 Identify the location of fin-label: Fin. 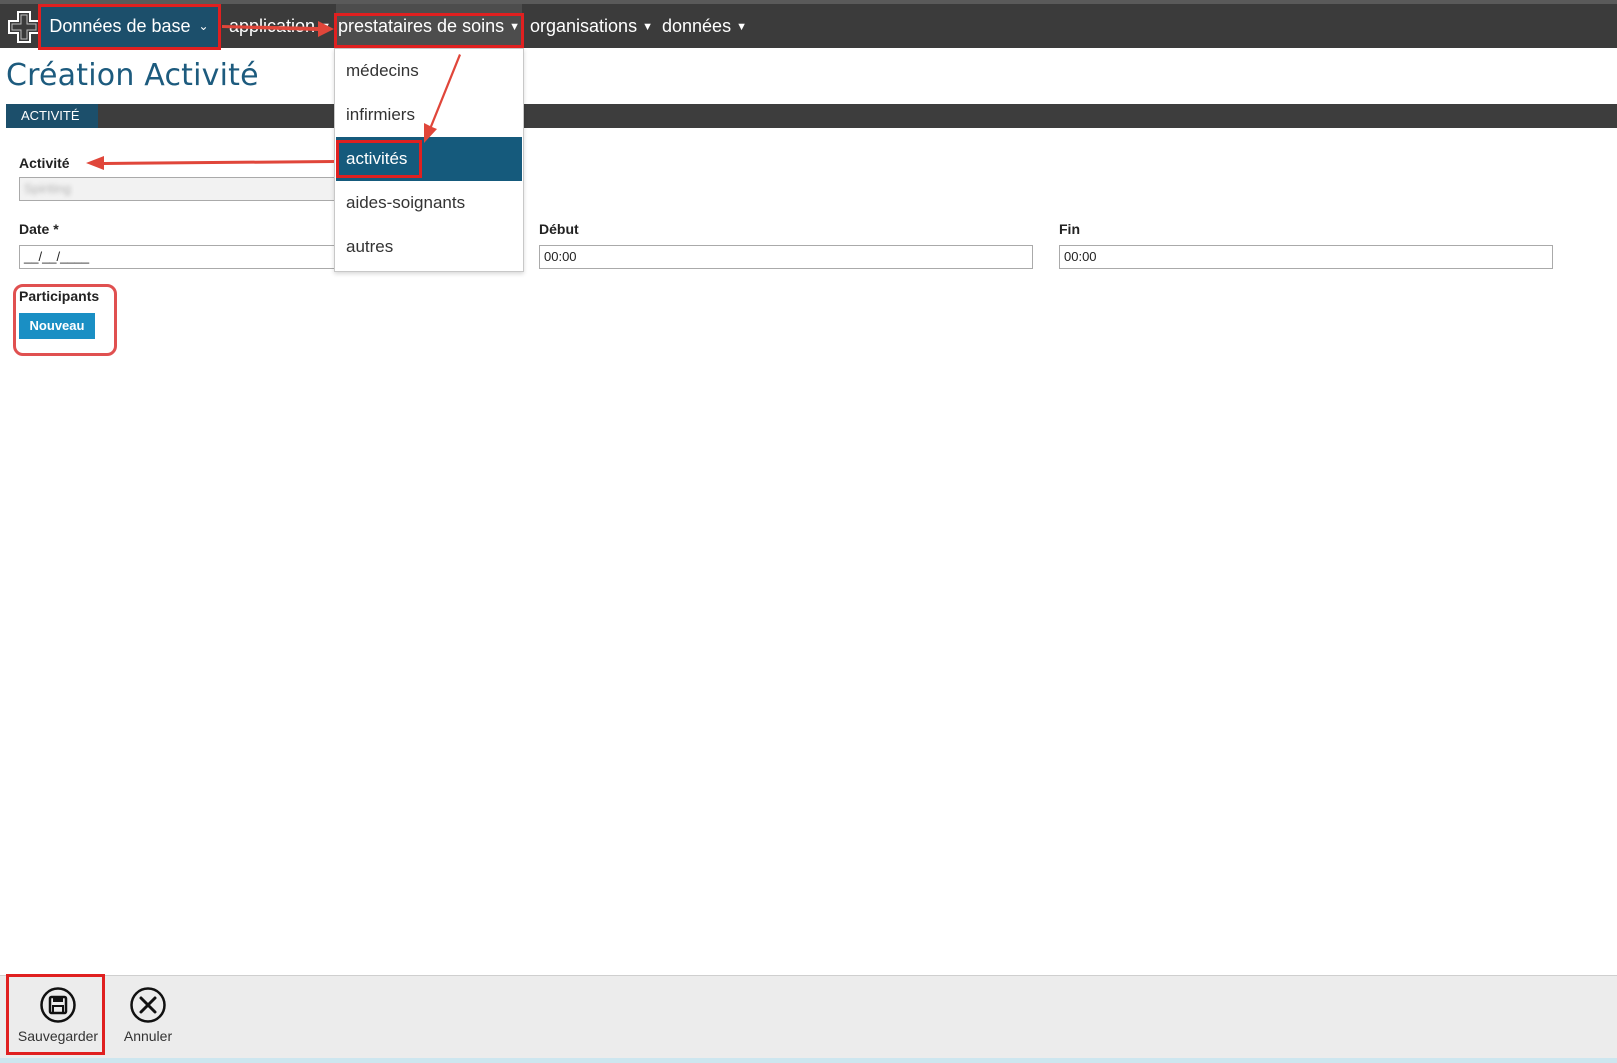
(1069, 229).